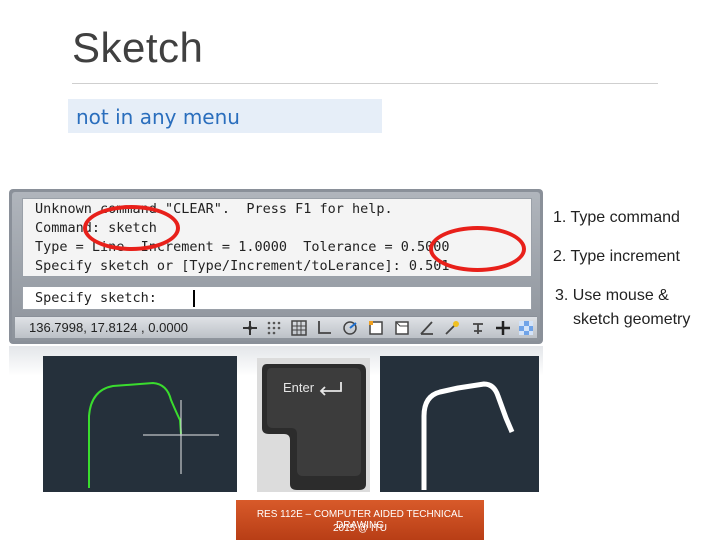  Describe the element at coordinates (503, 328) in the screenshot. I see `lineweight-icon` at that location.